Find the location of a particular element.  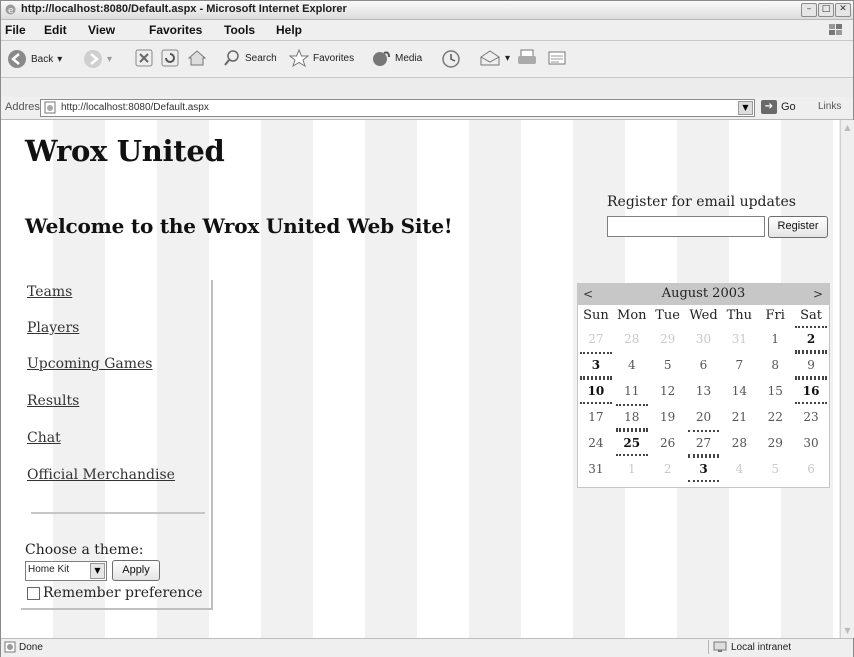

favorites-button: Favorites is located at coordinates (321, 58).